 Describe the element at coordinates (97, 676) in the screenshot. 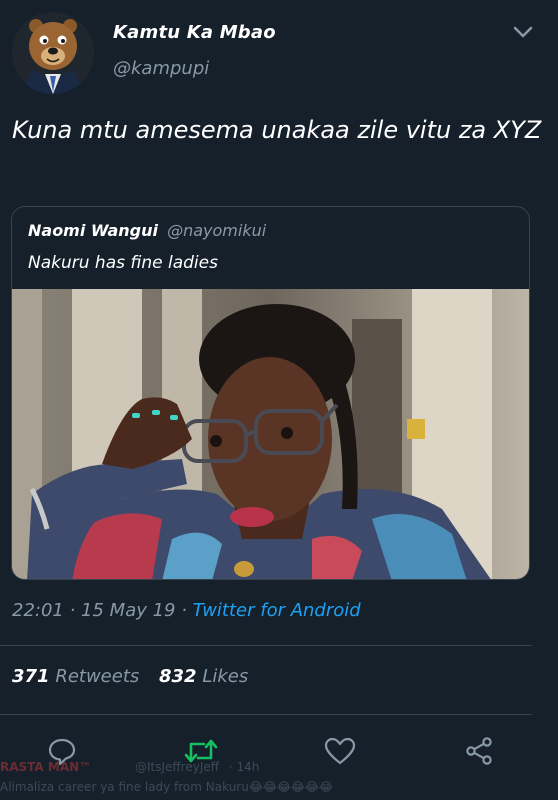

I see `retweets-label: Retweets` at that location.